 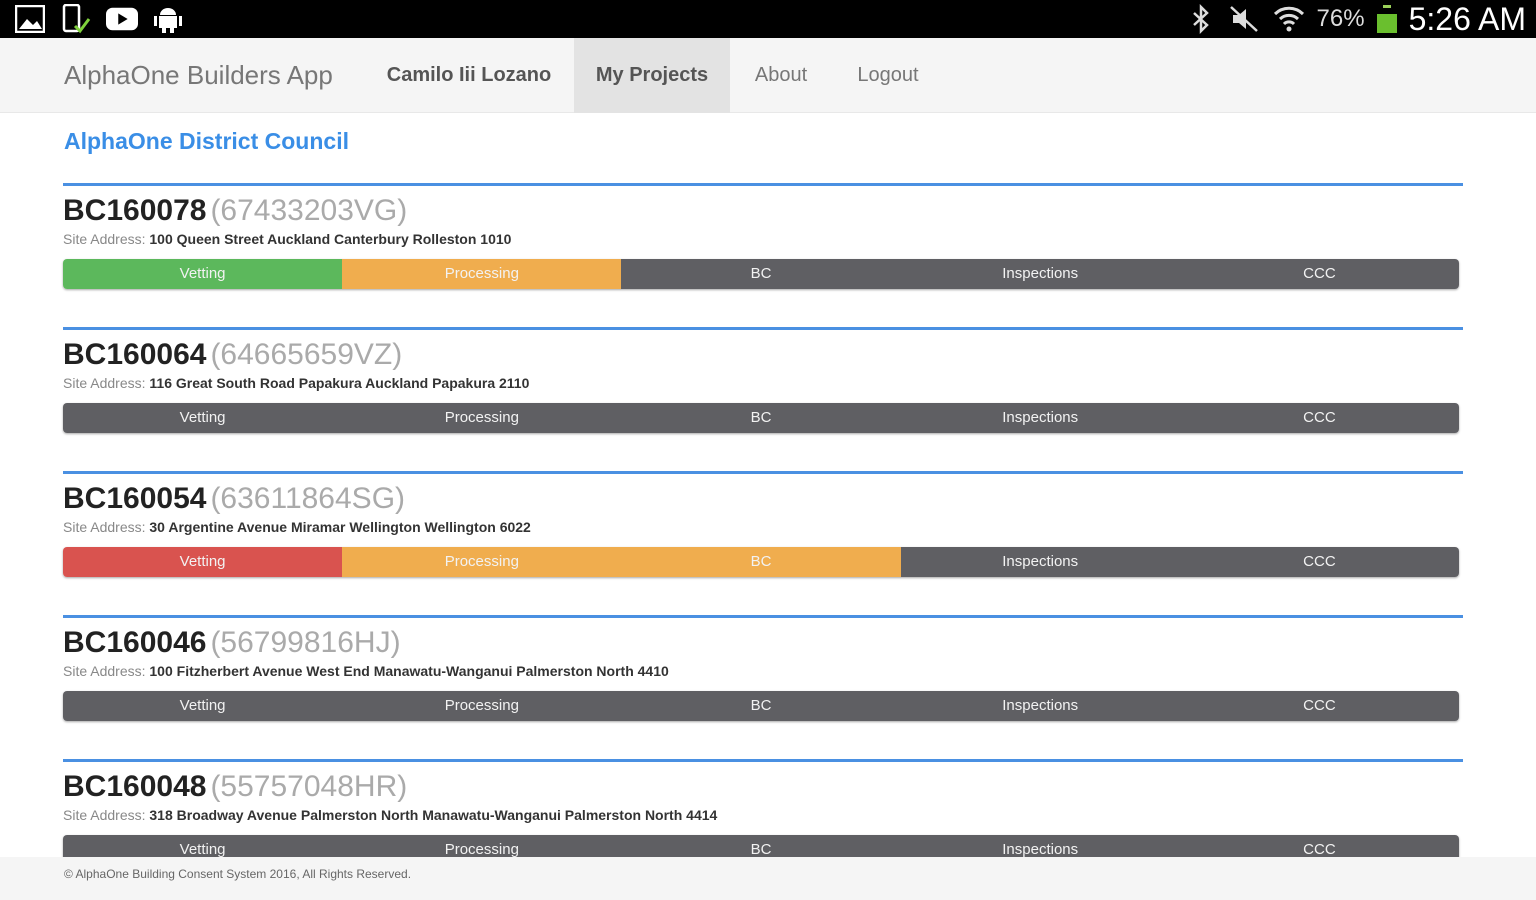 What do you see at coordinates (652, 75) in the screenshot?
I see `nav-my-projects: My Projects` at bounding box center [652, 75].